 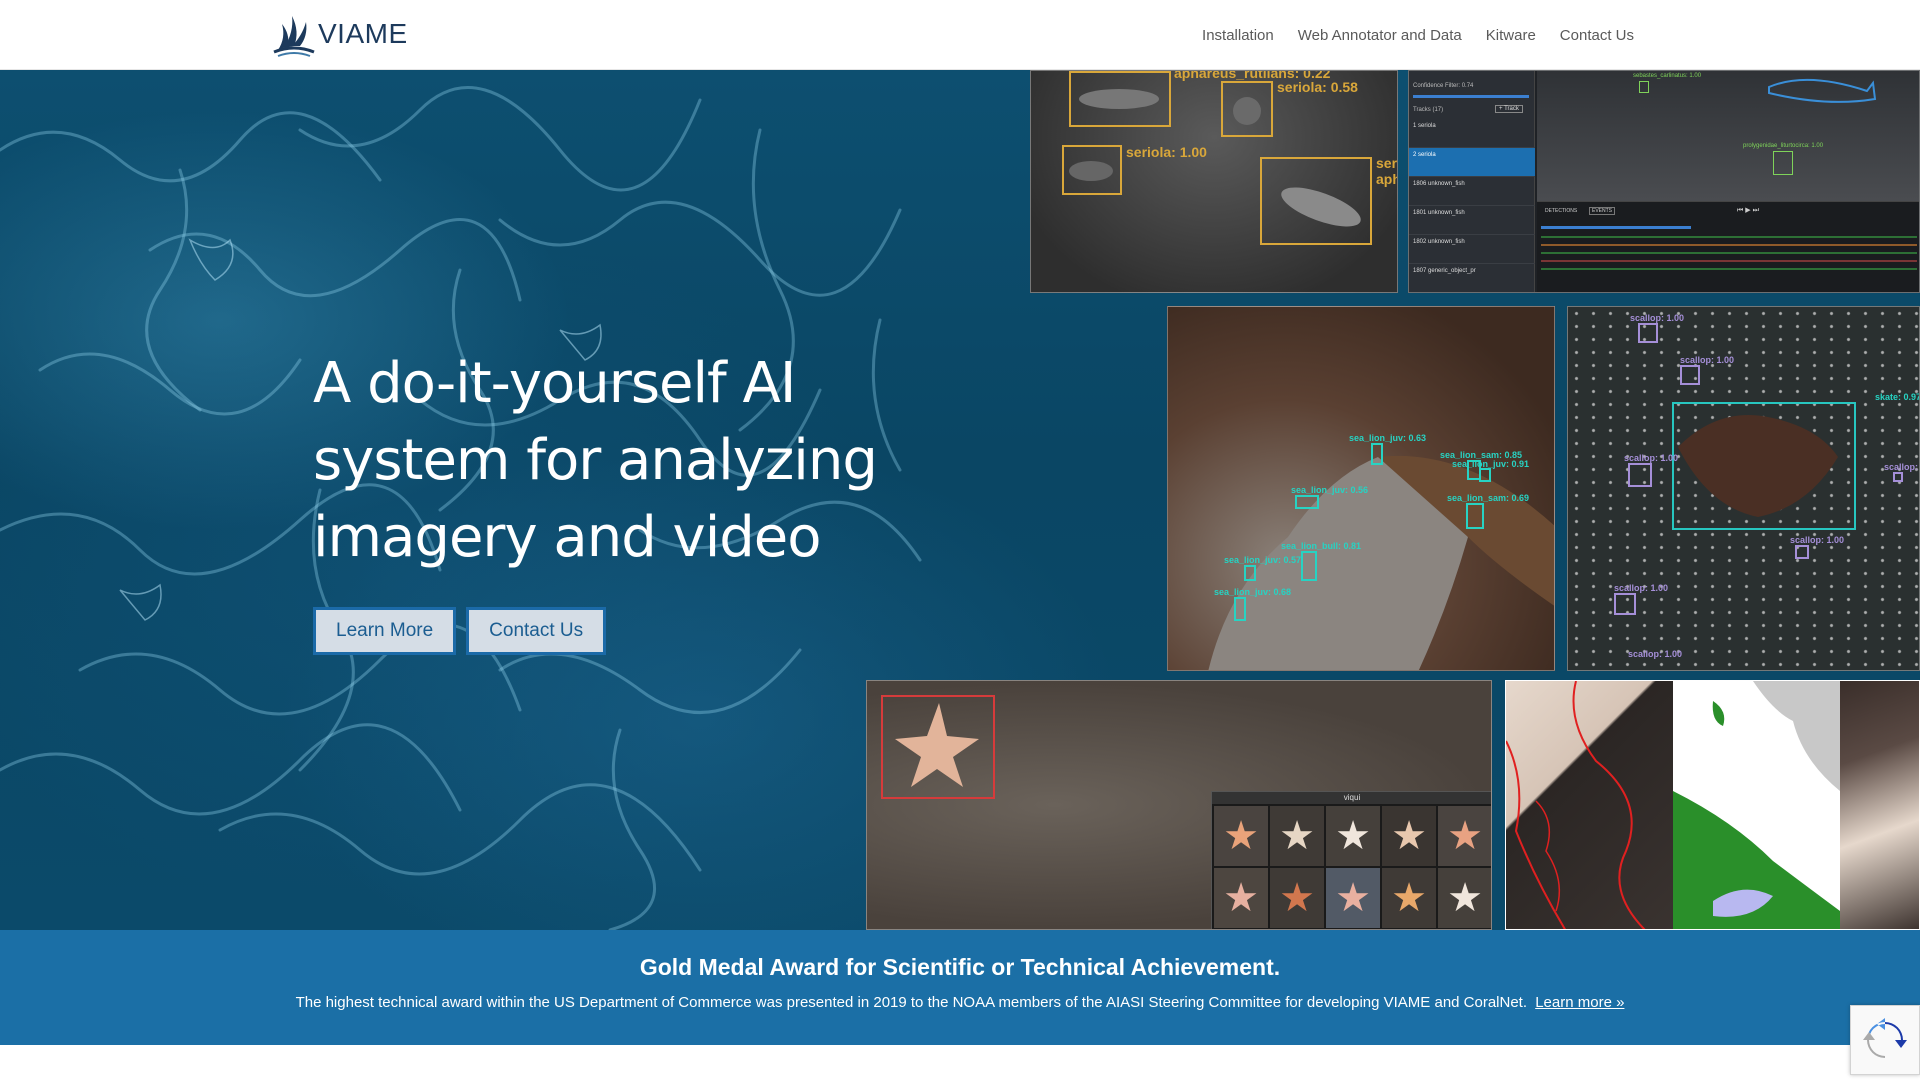 What do you see at coordinates (1597, 35) in the screenshot?
I see `nav-contact-us: Contact Us` at bounding box center [1597, 35].